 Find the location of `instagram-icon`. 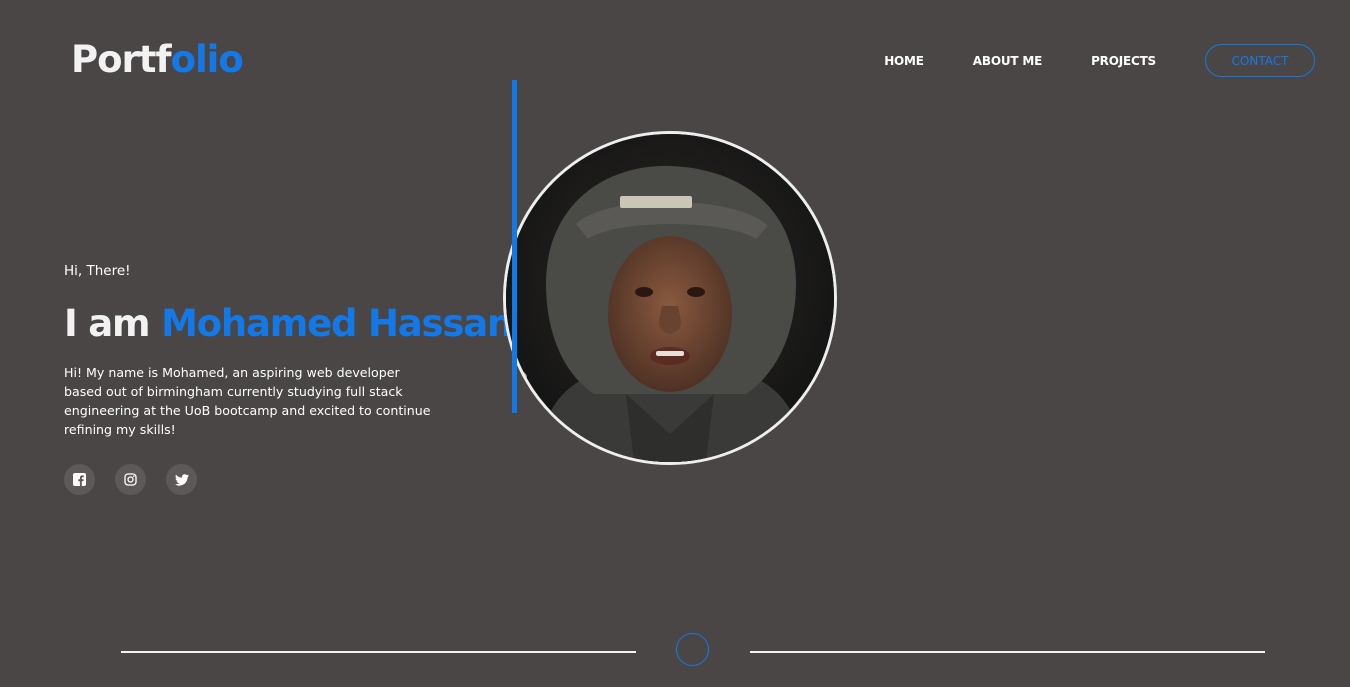

instagram-icon is located at coordinates (130, 479).